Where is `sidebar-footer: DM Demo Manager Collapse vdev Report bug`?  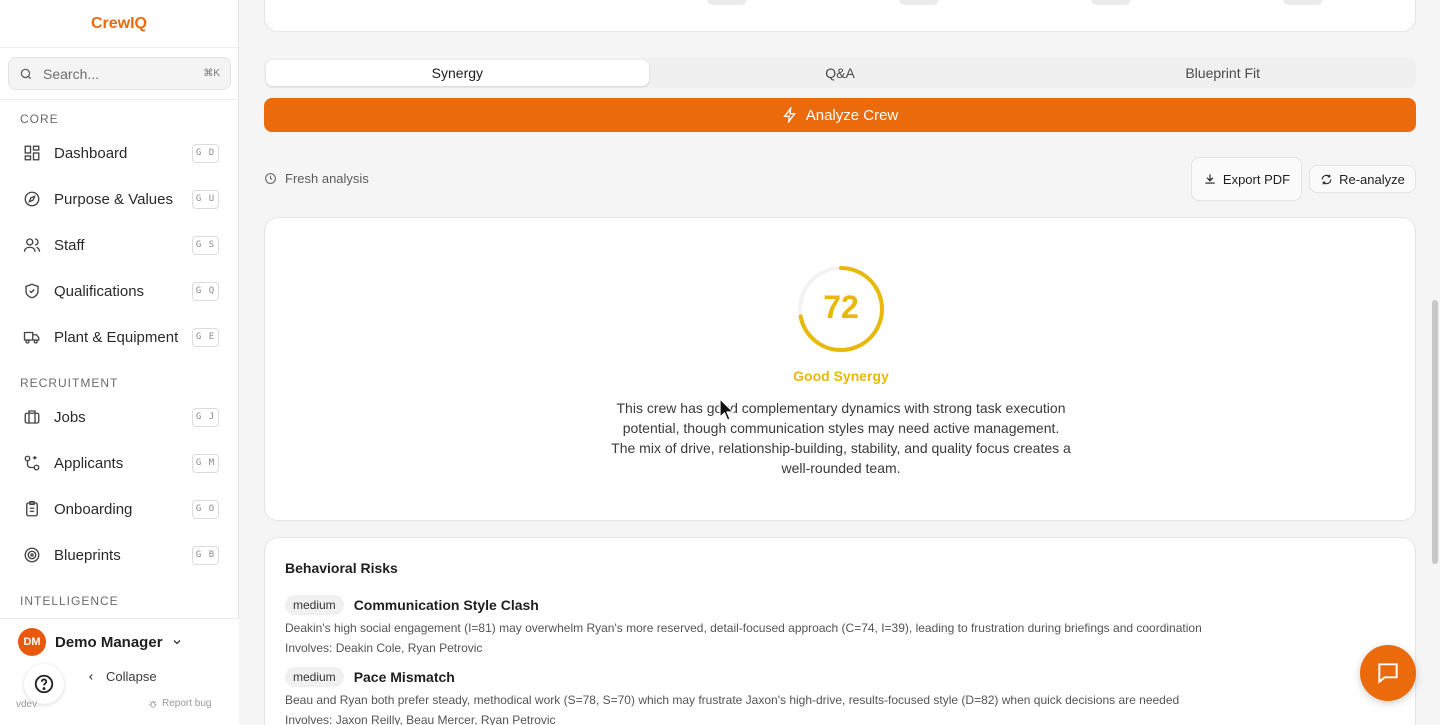
sidebar-footer: DM Demo Manager Collapse vdev Report bug is located at coordinates (119, 671).